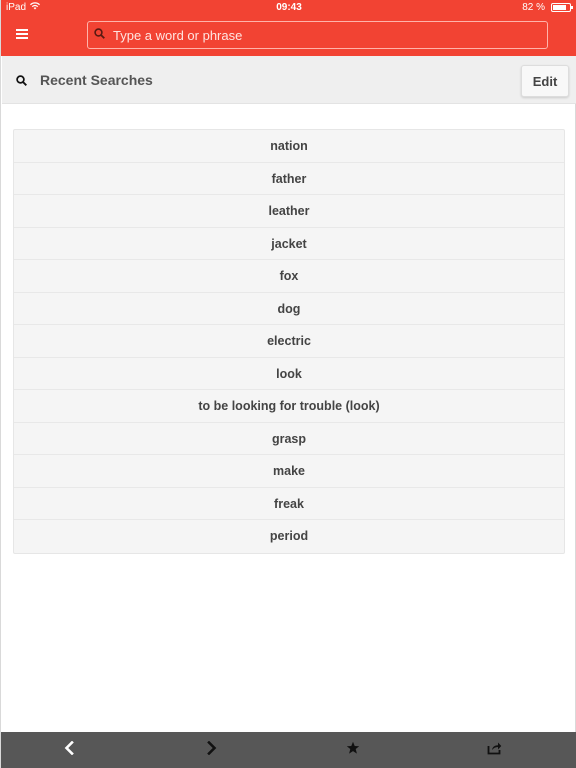  Describe the element at coordinates (289, 374) in the screenshot. I see `list-item: look` at that location.